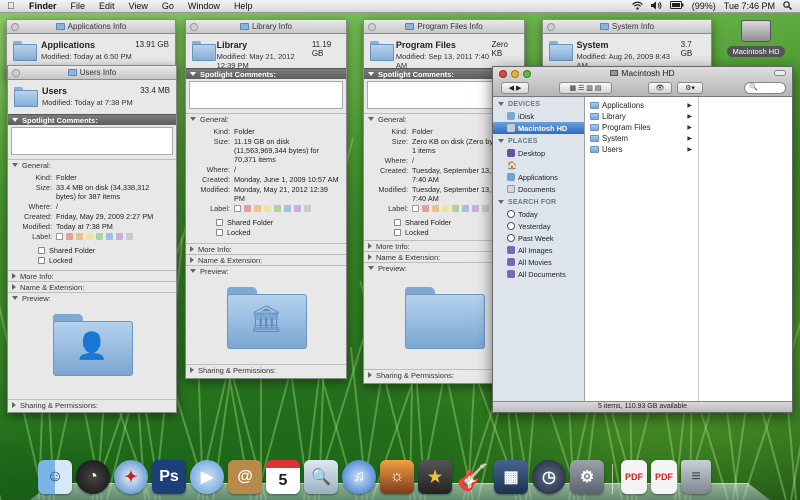 The image size is (800, 500). Describe the element at coordinates (538, 262) in the screenshot. I see `sidebar-item-all-movies: All Movies` at that location.